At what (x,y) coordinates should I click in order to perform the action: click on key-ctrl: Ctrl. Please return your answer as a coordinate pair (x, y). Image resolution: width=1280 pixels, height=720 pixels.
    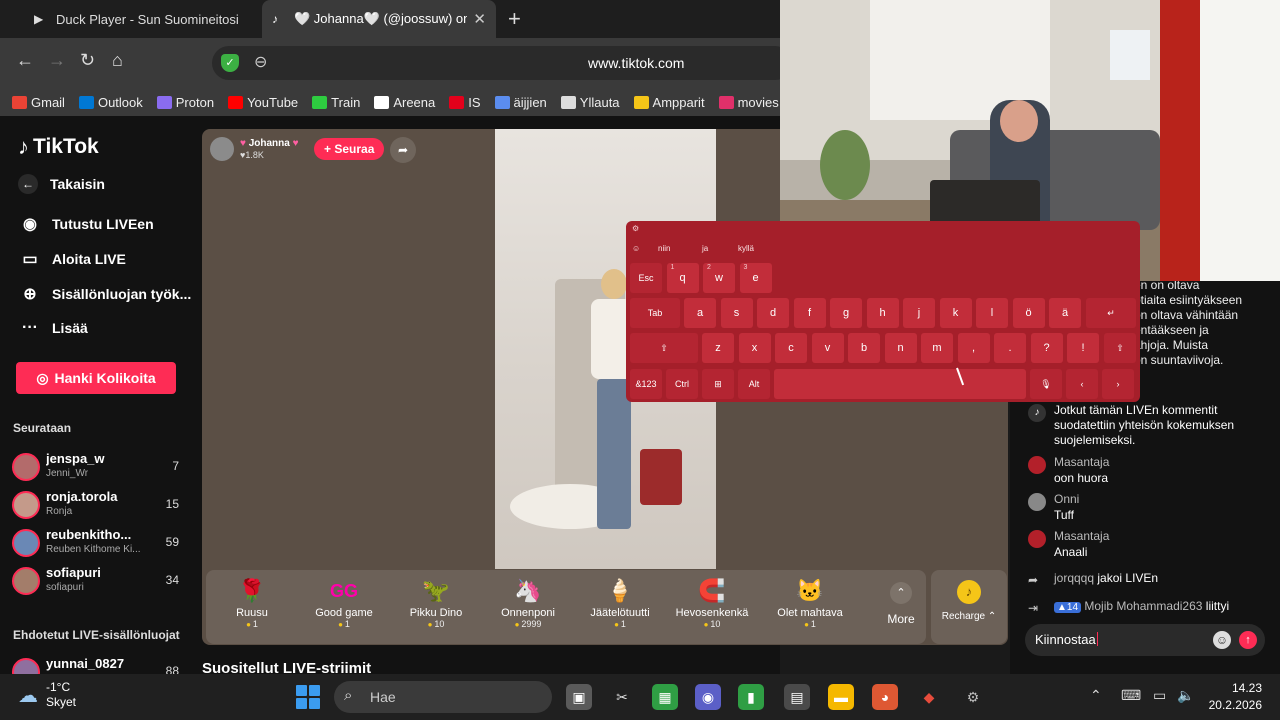
    Looking at the image, I should click on (682, 384).